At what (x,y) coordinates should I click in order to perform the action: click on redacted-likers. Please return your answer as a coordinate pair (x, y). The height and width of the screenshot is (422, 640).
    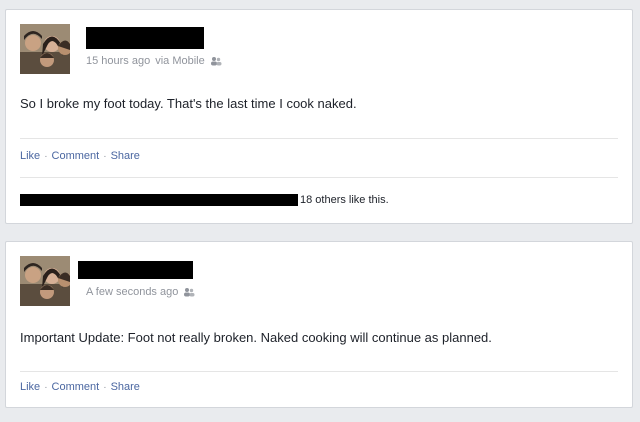
    Looking at the image, I should click on (159, 200).